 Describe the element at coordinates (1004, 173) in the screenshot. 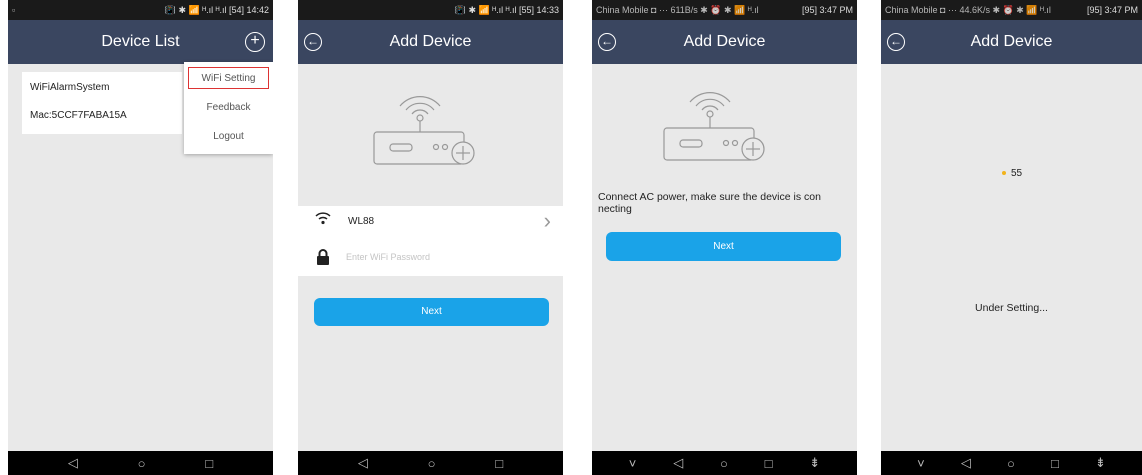

I see `spinner-dot-icon` at that location.